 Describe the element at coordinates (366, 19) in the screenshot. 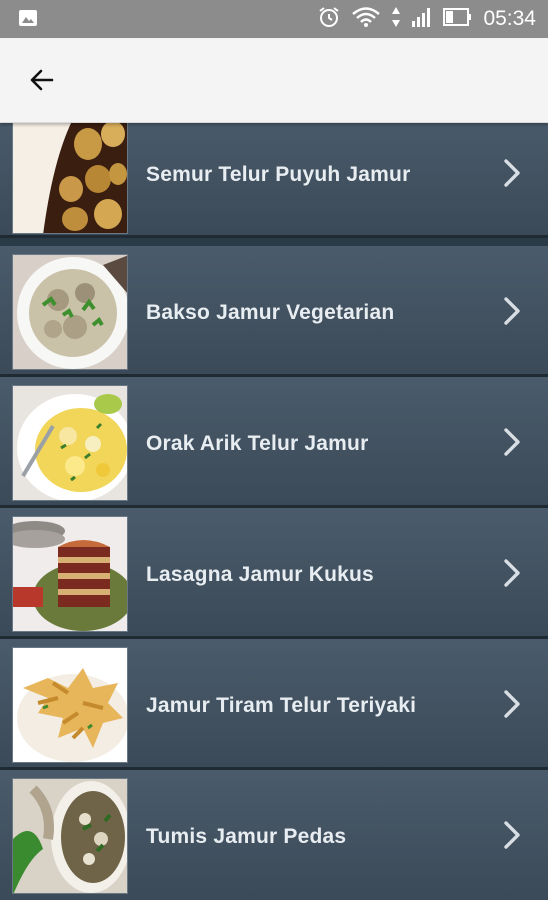

I see `wifi-icon` at that location.